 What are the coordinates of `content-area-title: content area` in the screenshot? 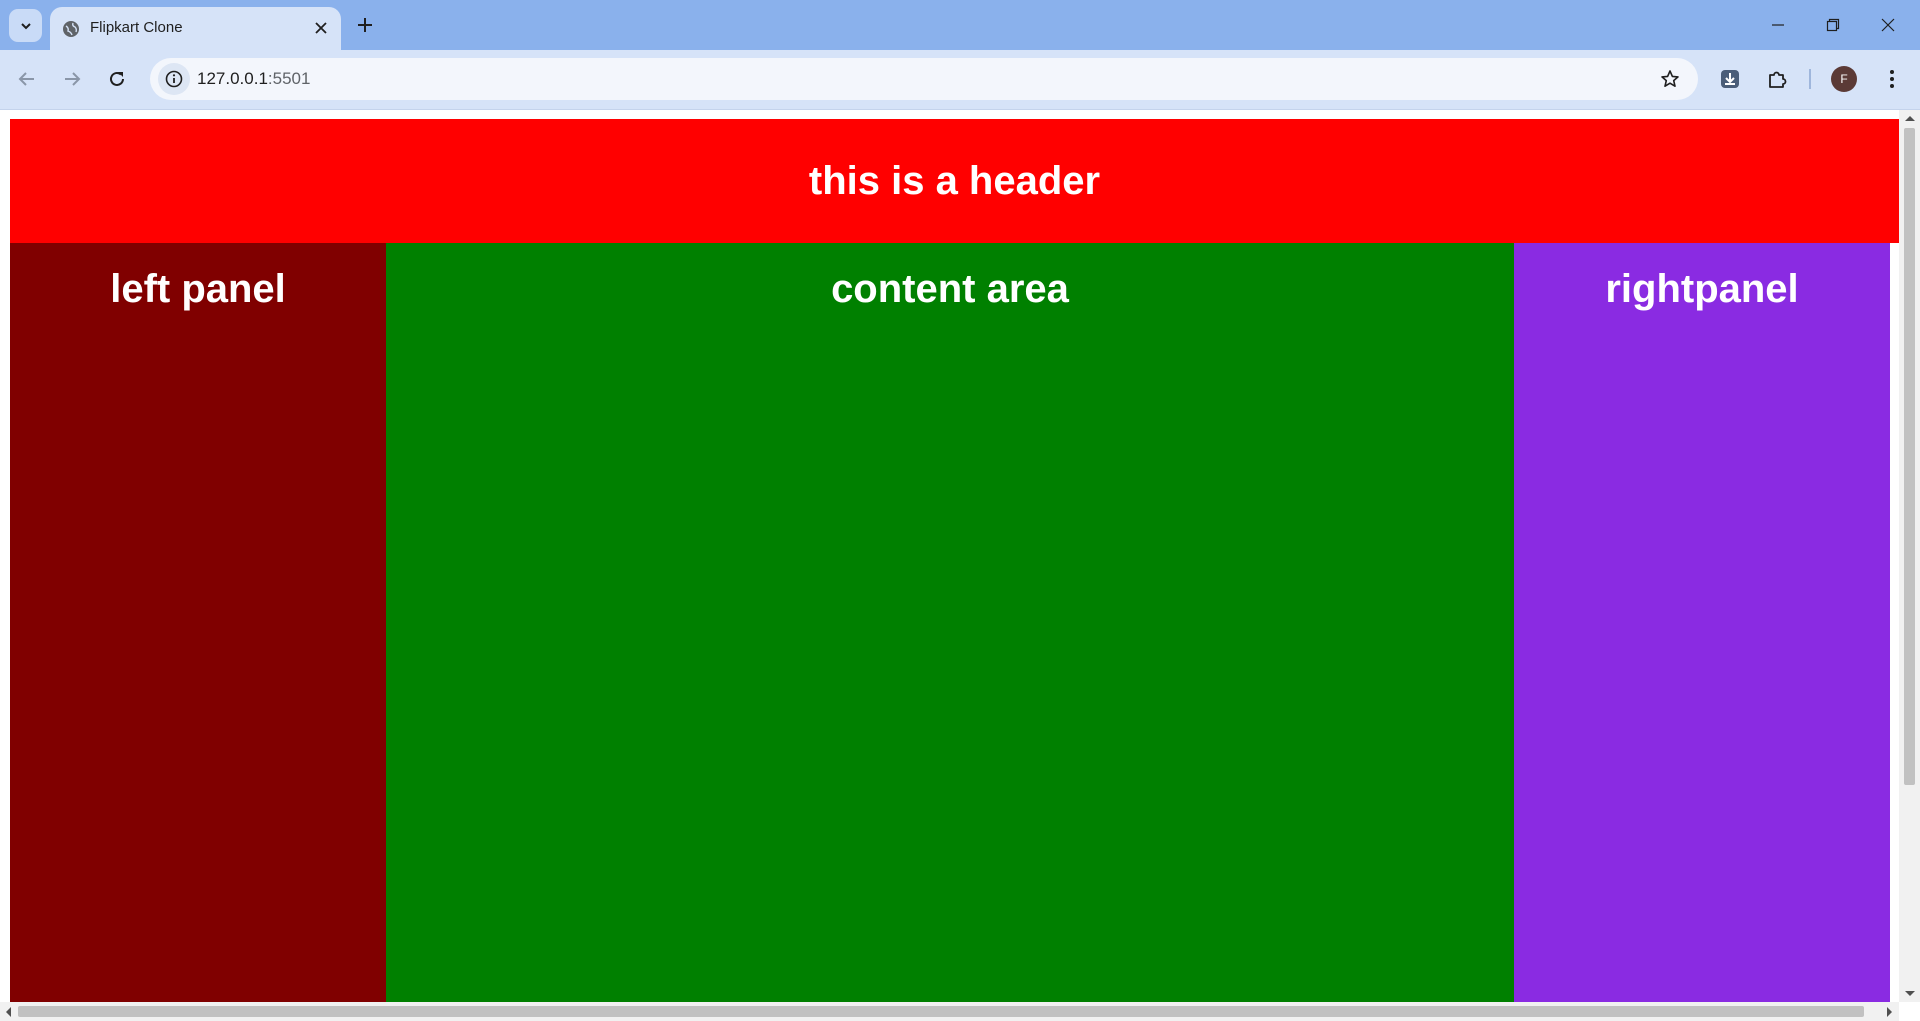 It's located at (950, 289).